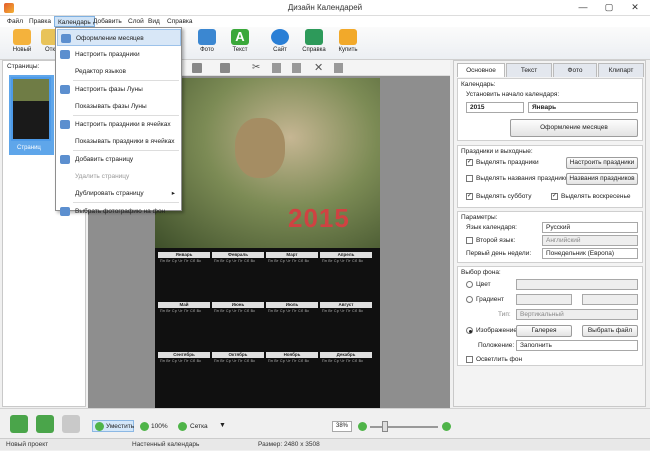 The width and height of the screenshot is (650, 451). What do you see at coordinates (154, 21) in the screenshot?
I see `menu-view: Вид` at bounding box center [154, 21].